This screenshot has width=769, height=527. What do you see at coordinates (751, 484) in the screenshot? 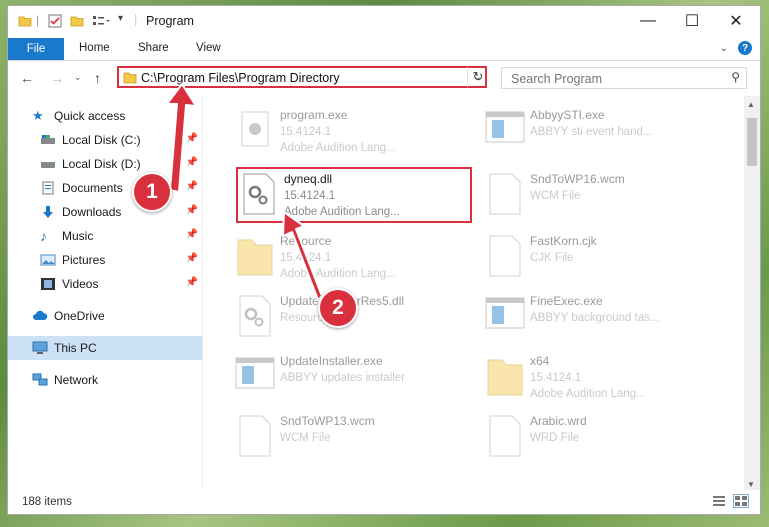
I see `scroll-down-icon: ▼` at bounding box center [751, 484].